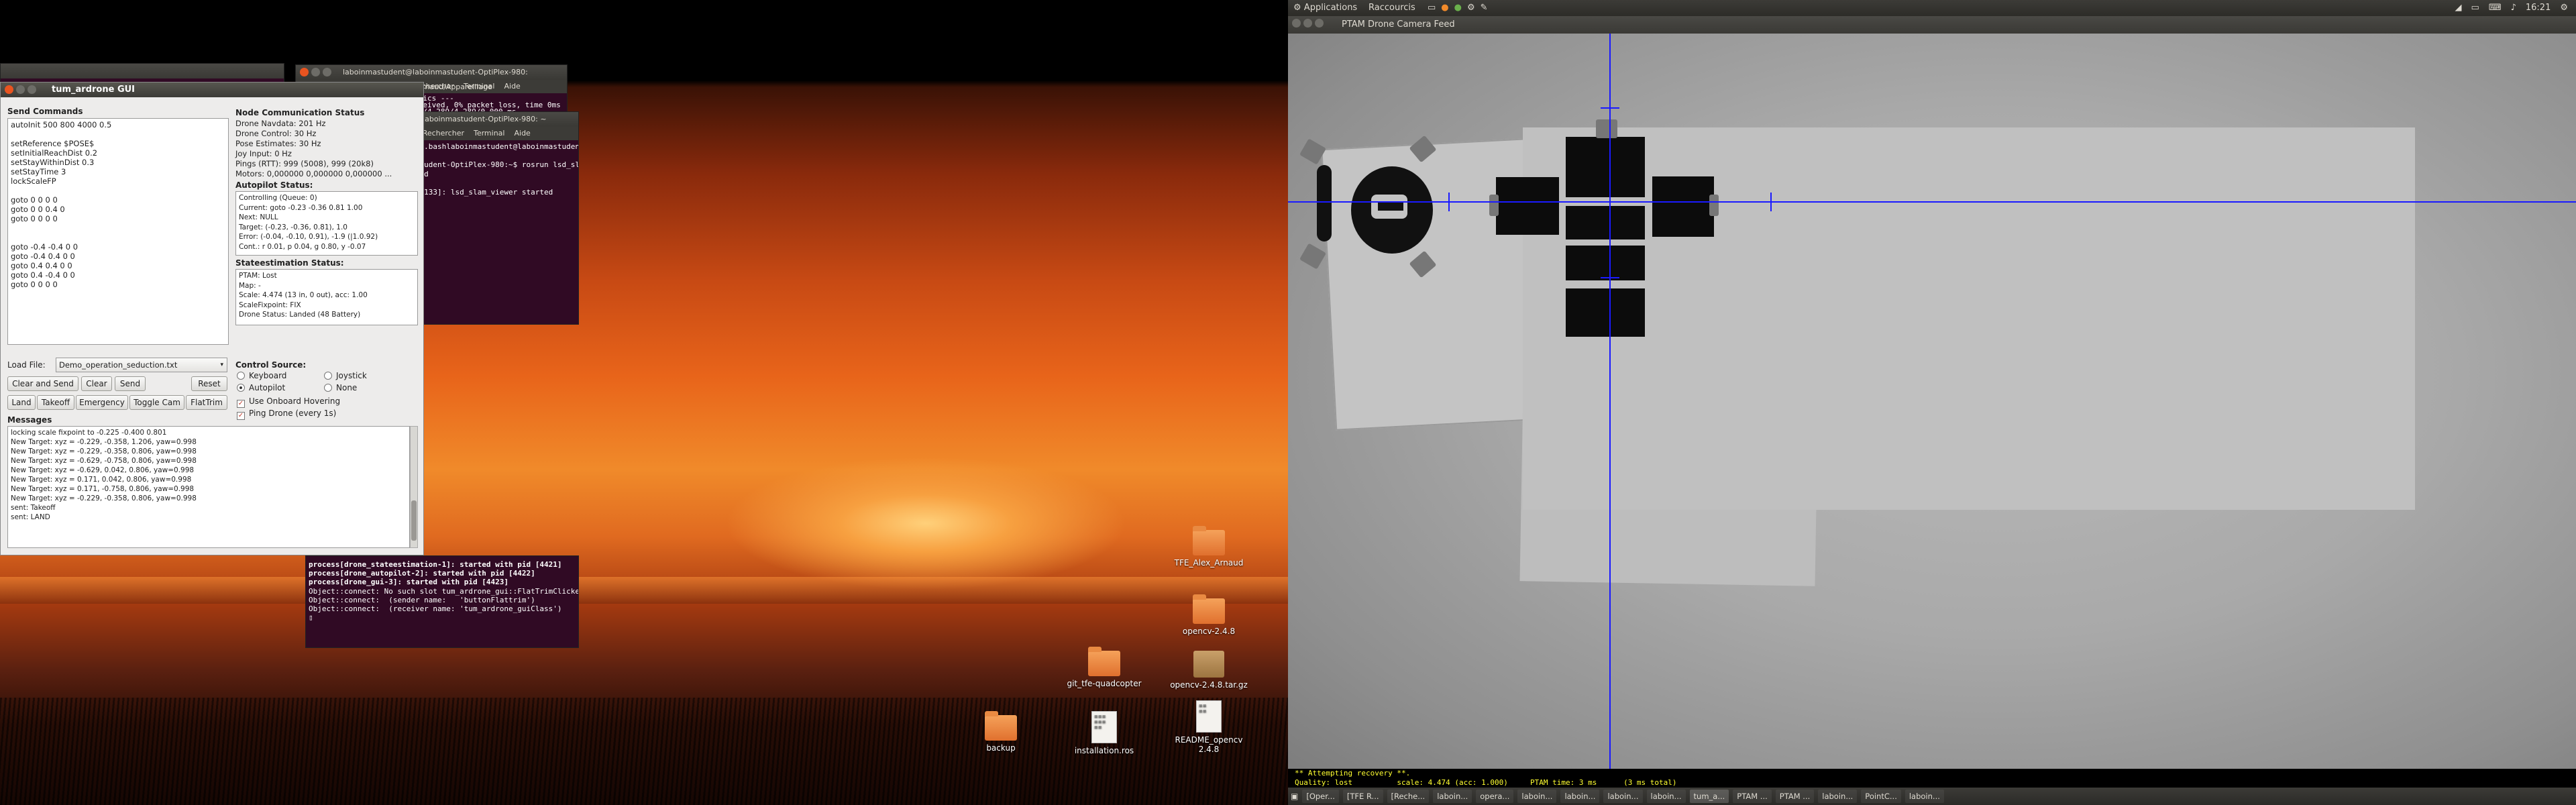  I want to click on power-icon: ⚙, so click(2564, 8).